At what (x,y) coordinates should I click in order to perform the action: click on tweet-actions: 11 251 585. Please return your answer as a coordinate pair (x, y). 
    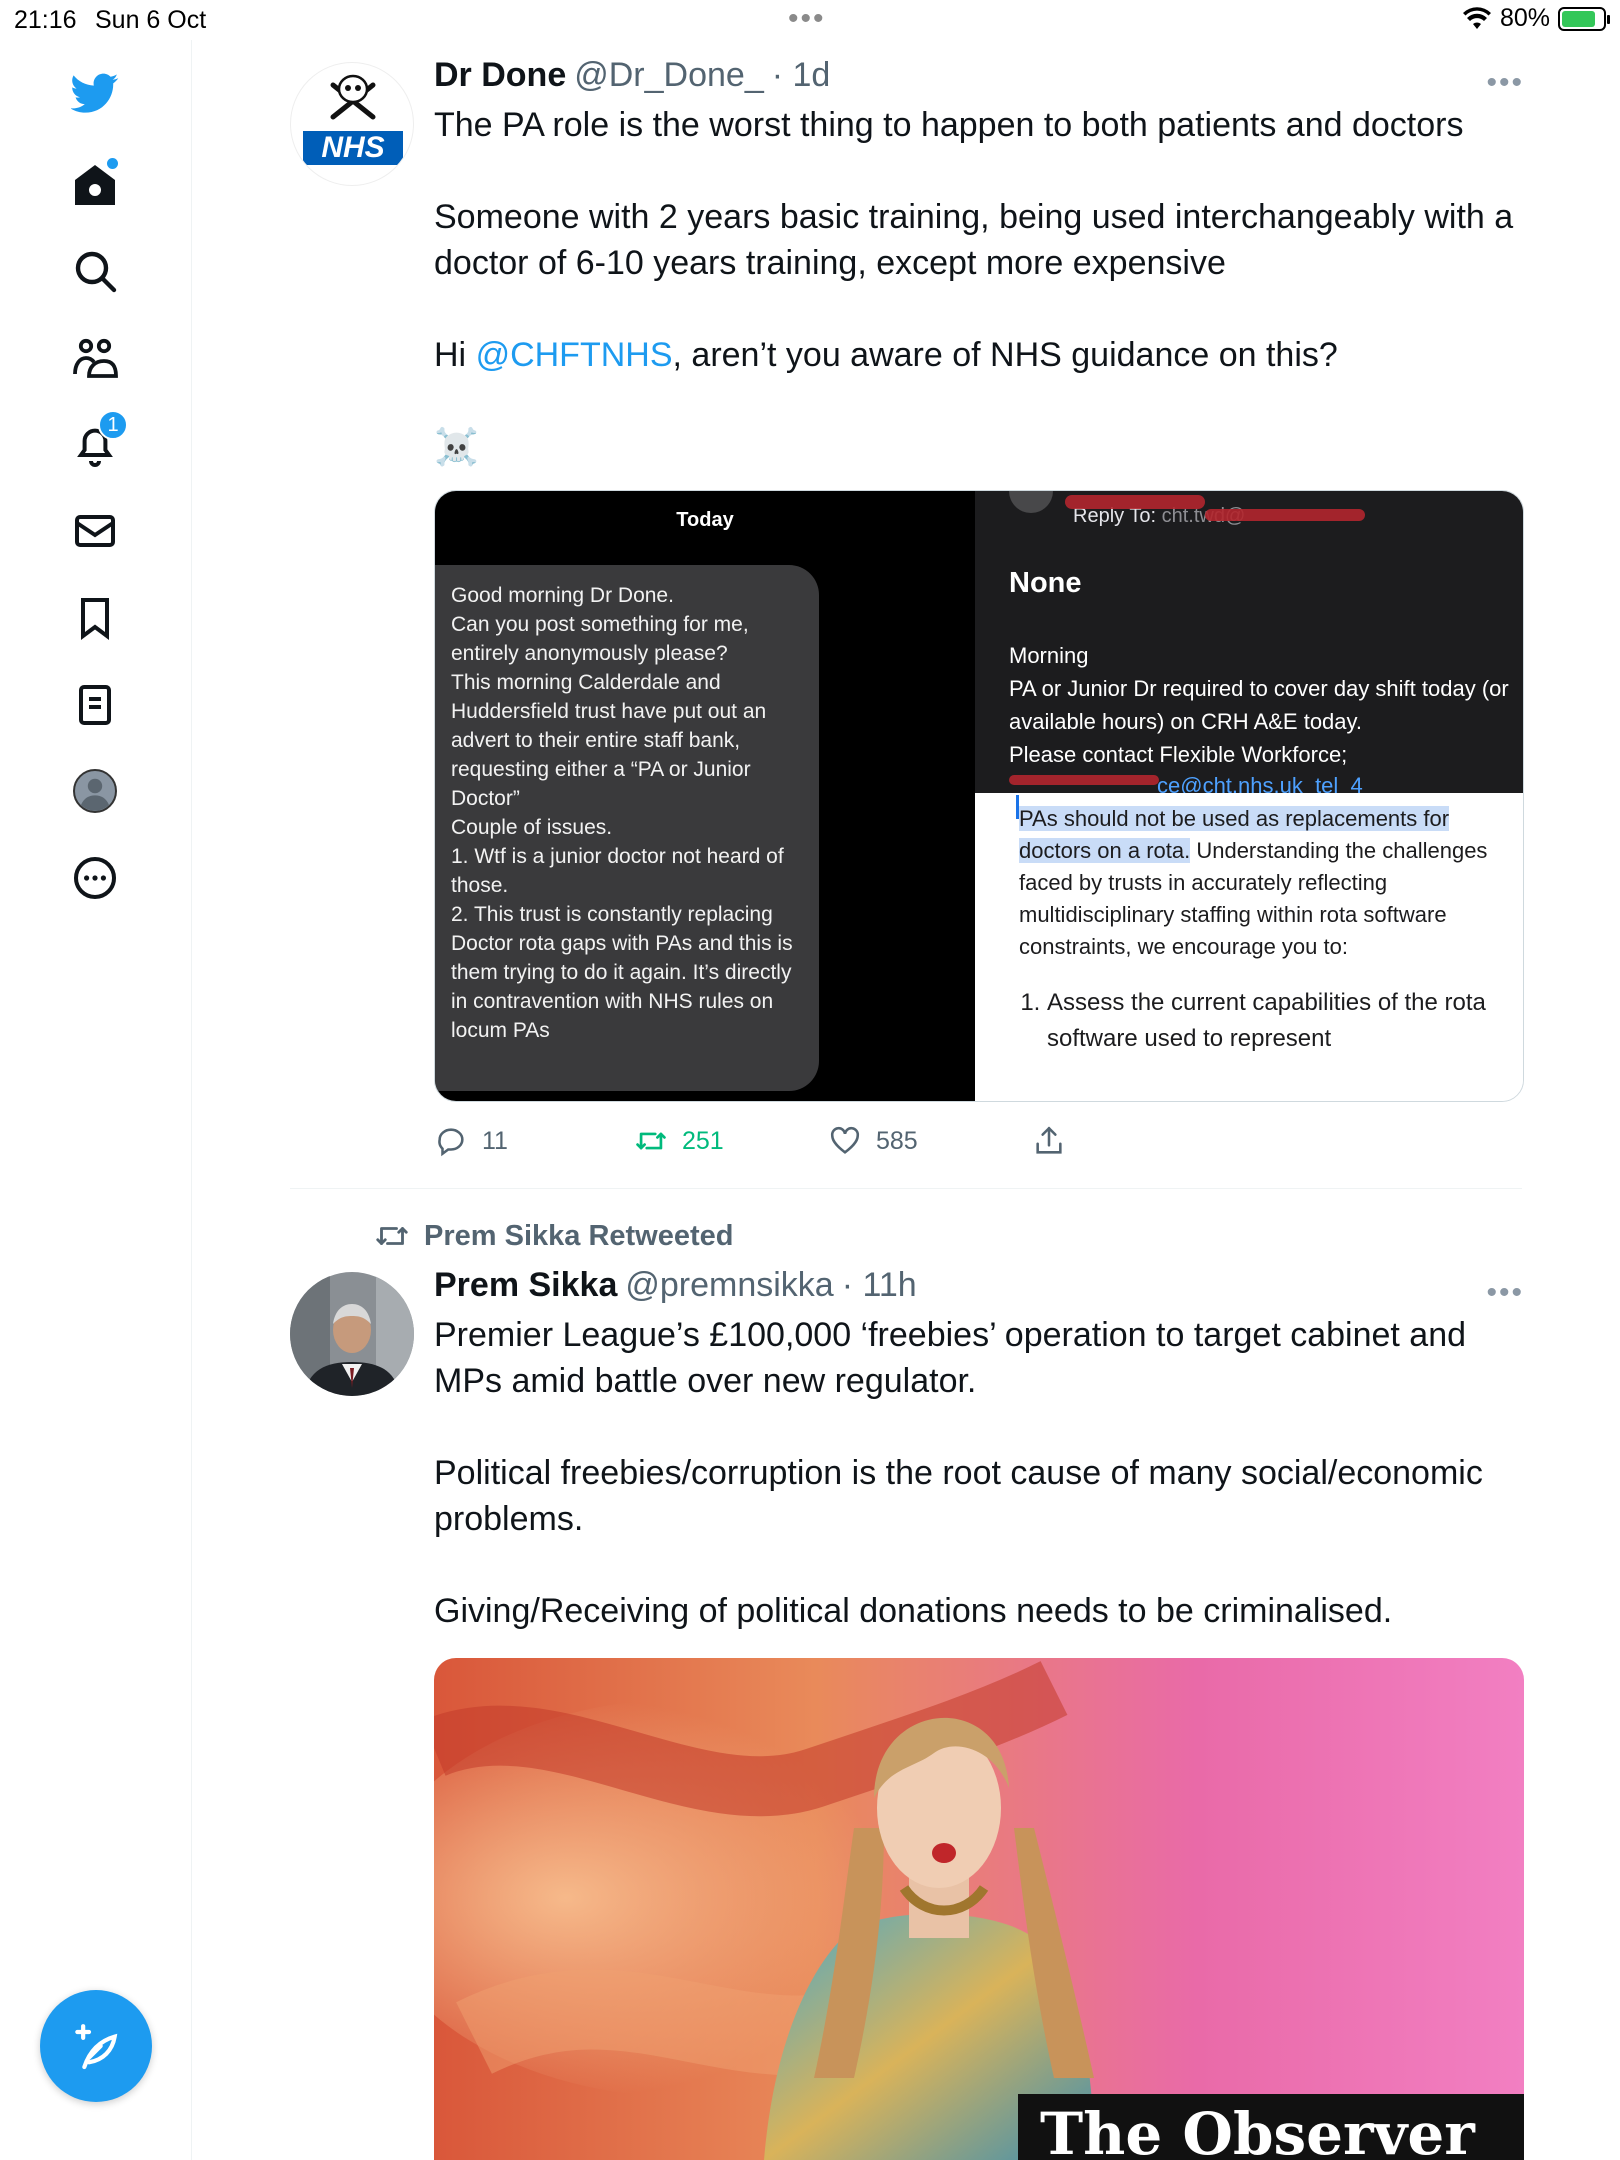
    Looking at the image, I should click on (784, 1144).